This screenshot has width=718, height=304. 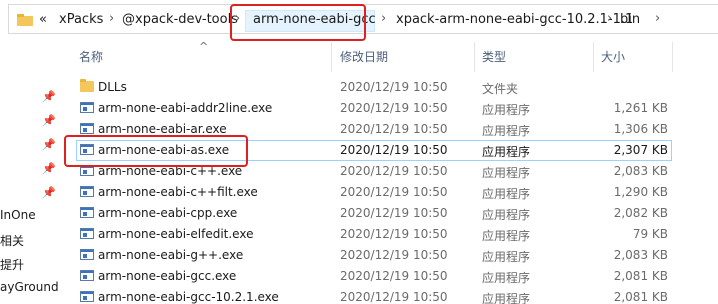 I want to click on file-size: 2,082 KB, so click(x=640, y=213).